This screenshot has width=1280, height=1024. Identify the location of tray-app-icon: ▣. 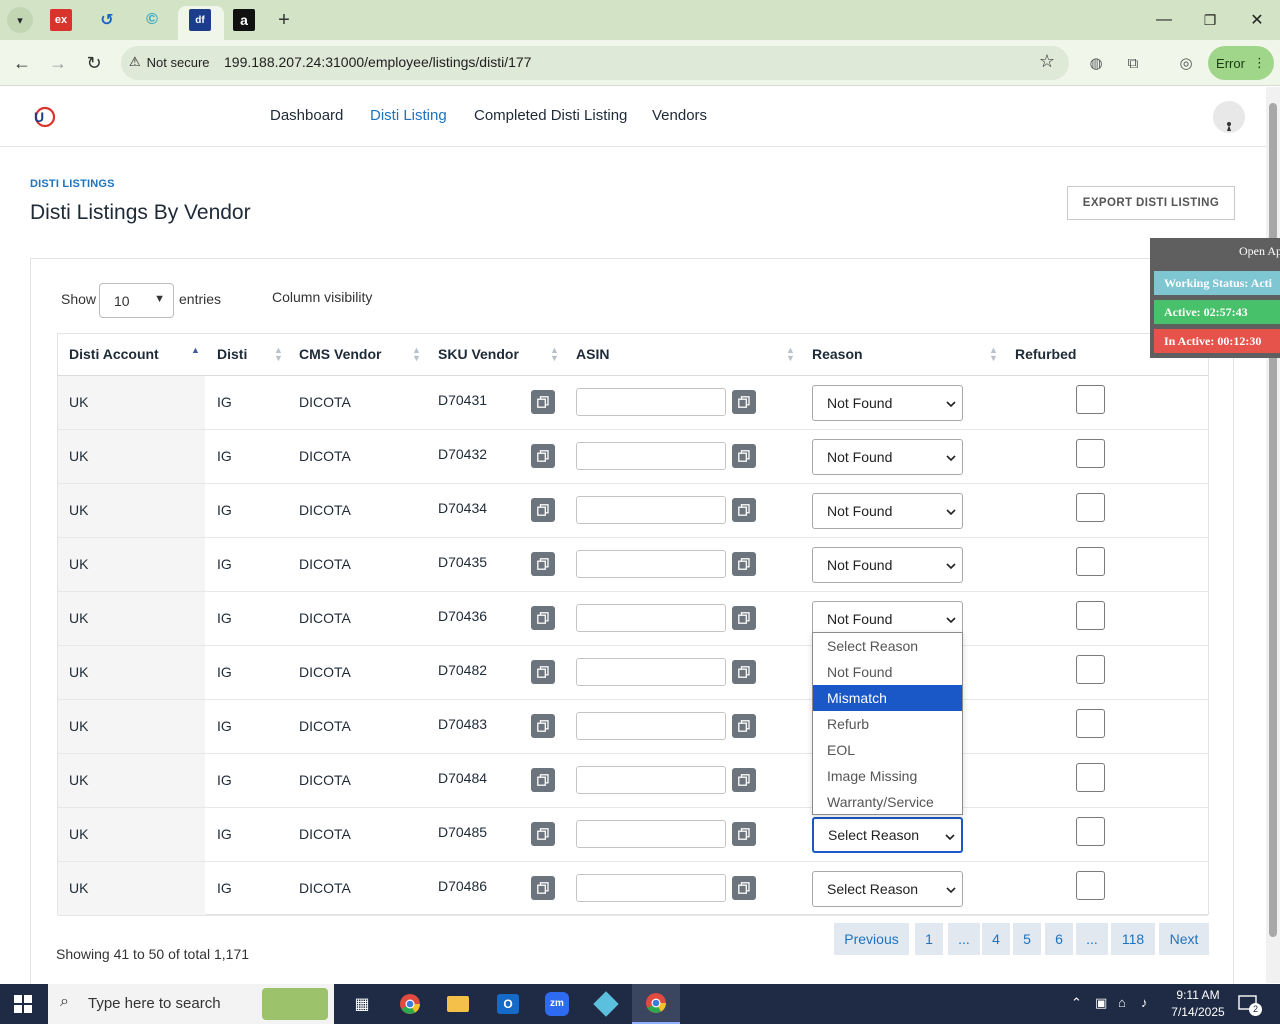
(1101, 1003).